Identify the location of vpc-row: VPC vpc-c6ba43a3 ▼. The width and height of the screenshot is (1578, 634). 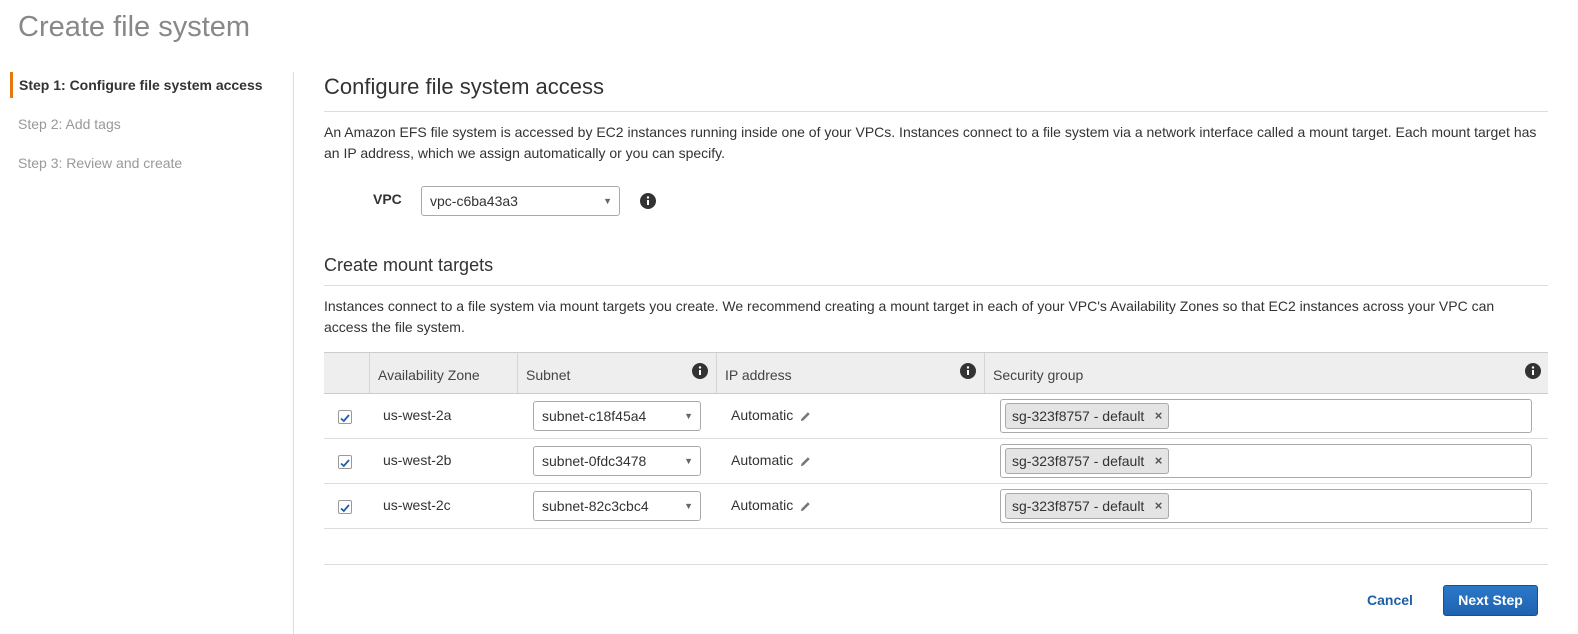
(936, 201).